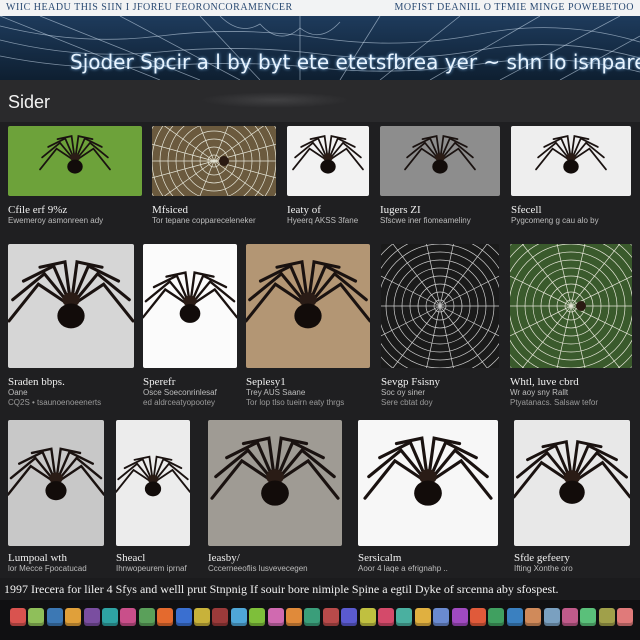  What do you see at coordinates (266, 382) in the screenshot?
I see `card-title: Seplesy1` at bounding box center [266, 382].